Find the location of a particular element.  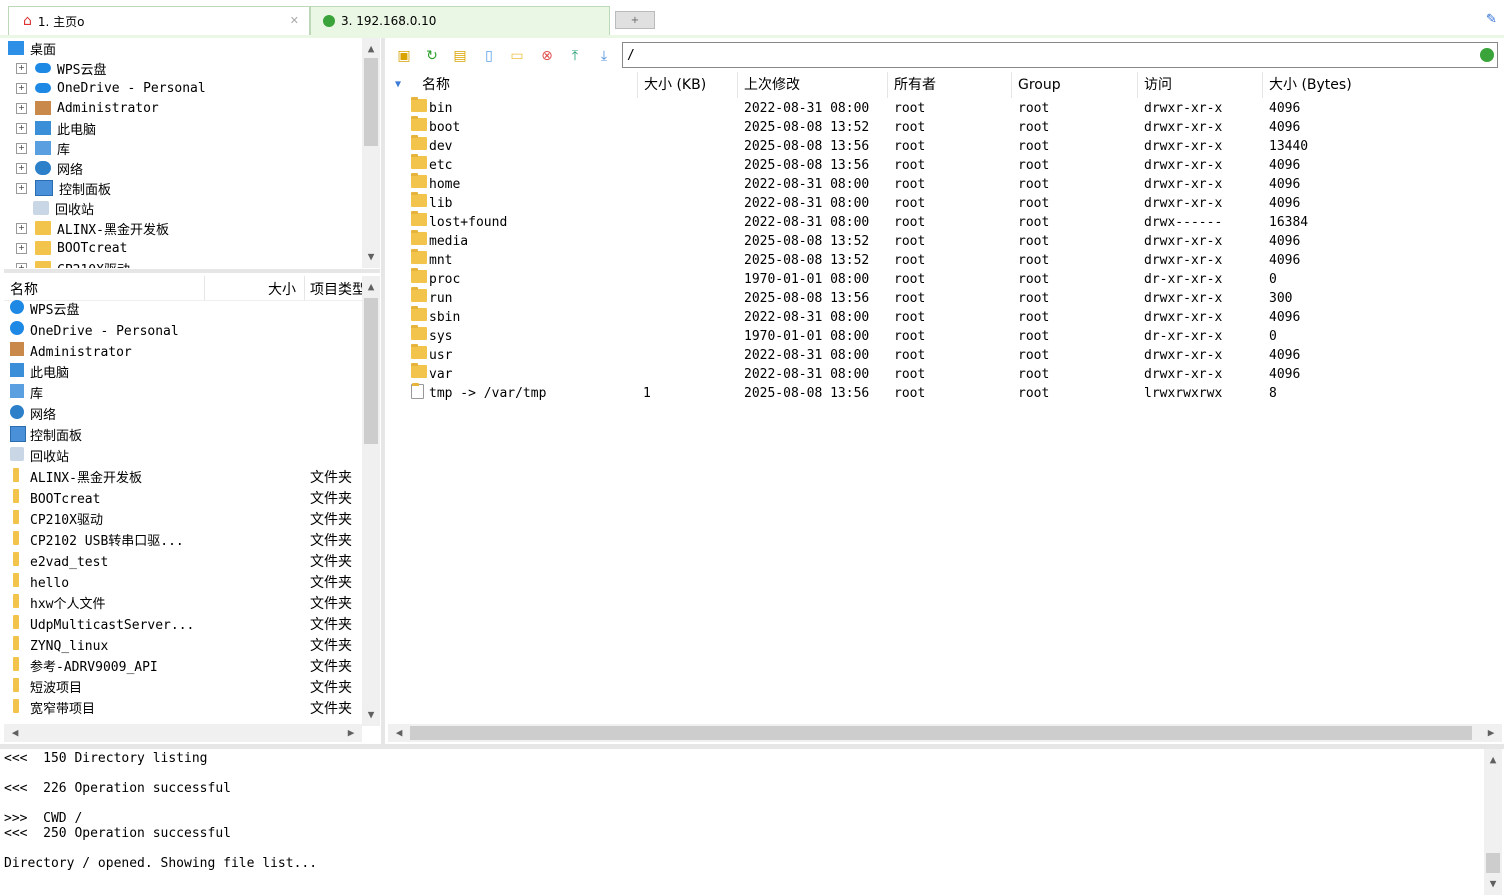

list-item: hello 文件夹 is located at coordinates (183, 583).